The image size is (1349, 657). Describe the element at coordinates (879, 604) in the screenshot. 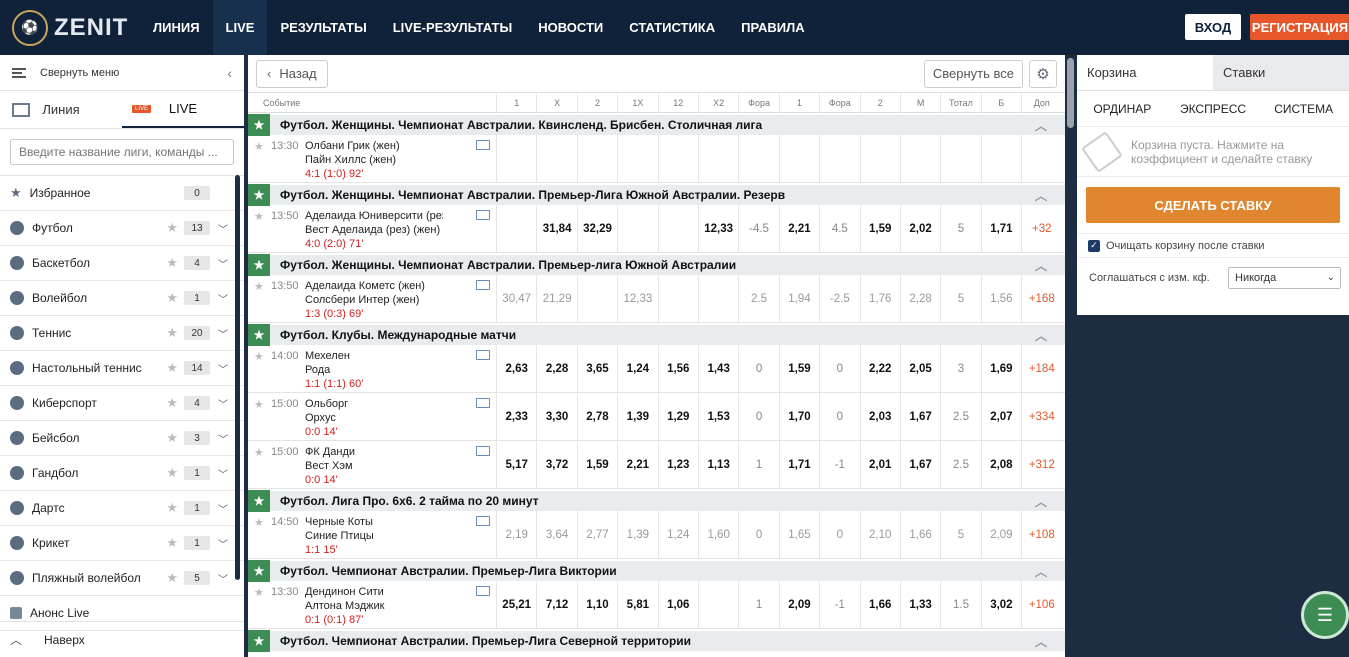

I see `odds-cell: 1,66` at that location.